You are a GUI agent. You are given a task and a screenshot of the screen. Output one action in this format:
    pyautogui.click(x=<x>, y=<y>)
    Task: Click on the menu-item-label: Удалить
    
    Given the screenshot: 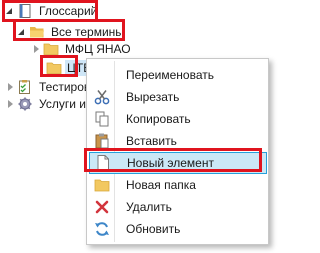 What is the action you would take?
    pyautogui.click(x=149, y=207)
    